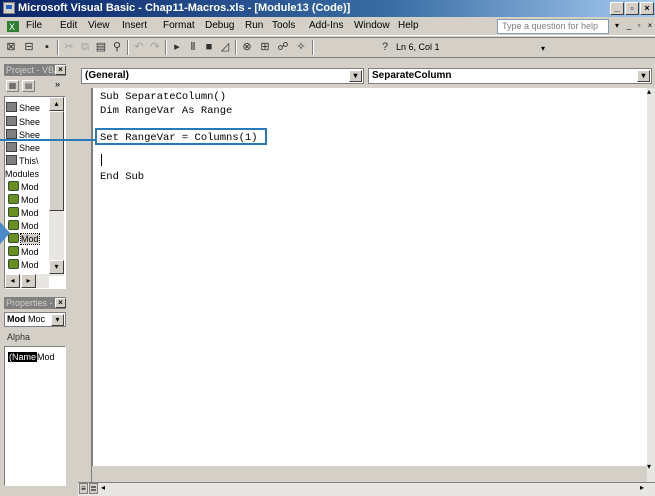 The image size is (655, 496). What do you see at coordinates (408, 25) in the screenshot?
I see `menu-help: Help` at bounding box center [408, 25].